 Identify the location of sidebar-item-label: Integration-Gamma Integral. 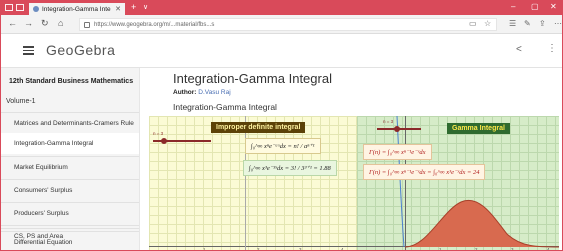
(54, 143).